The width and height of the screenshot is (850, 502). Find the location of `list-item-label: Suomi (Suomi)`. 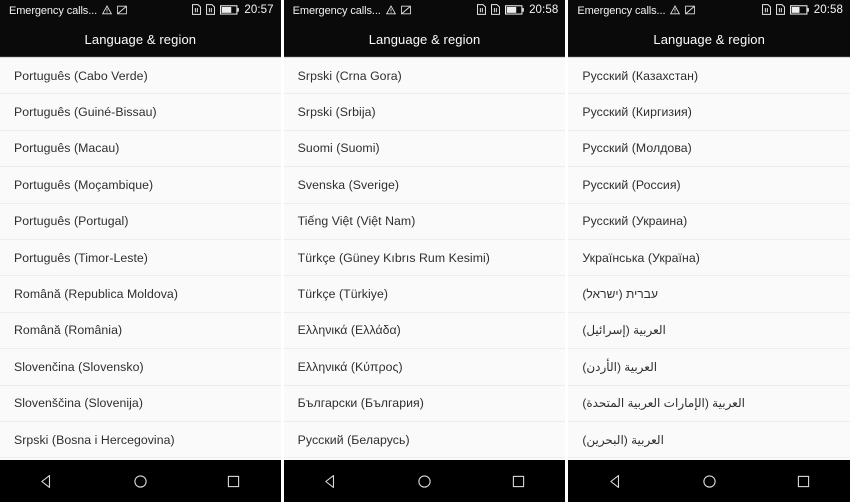

list-item-label: Suomi (Suomi) is located at coordinates (338, 148).